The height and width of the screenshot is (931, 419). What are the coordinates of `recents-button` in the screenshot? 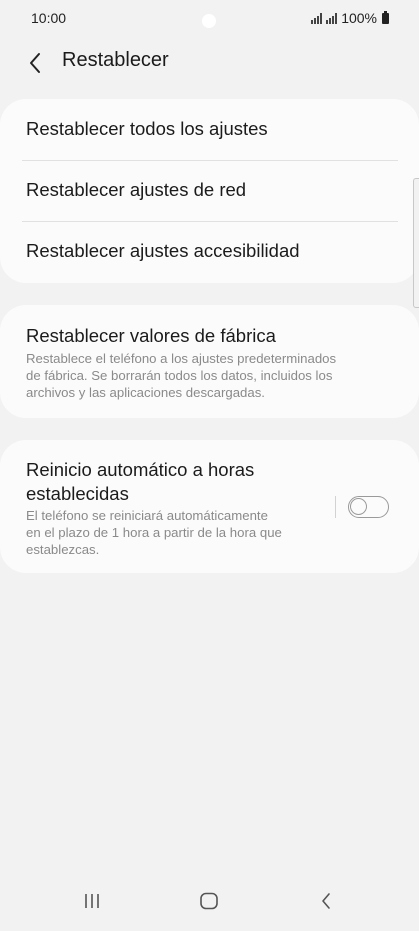 It's located at (92, 901).